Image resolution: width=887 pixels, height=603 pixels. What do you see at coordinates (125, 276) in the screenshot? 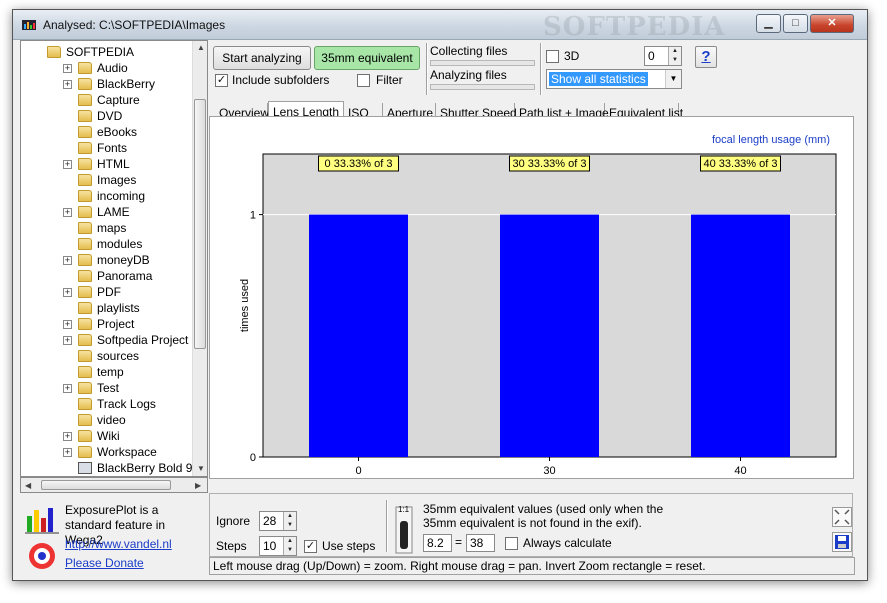
I see `tree-item-label: Panorama` at bounding box center [125, 276].